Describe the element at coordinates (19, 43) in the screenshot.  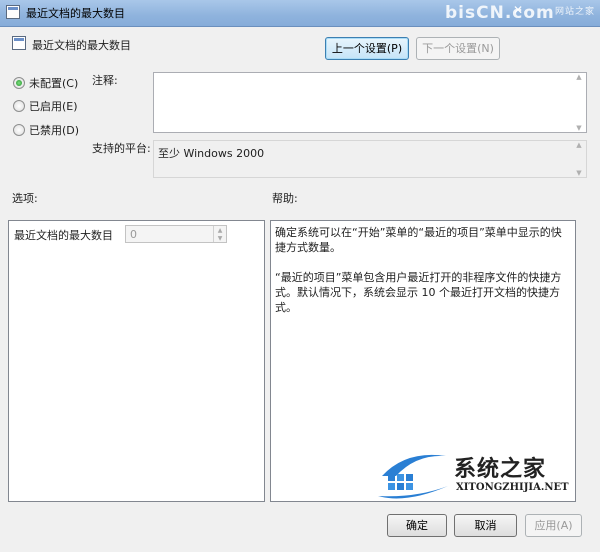
I see `setting-icon` at that location.